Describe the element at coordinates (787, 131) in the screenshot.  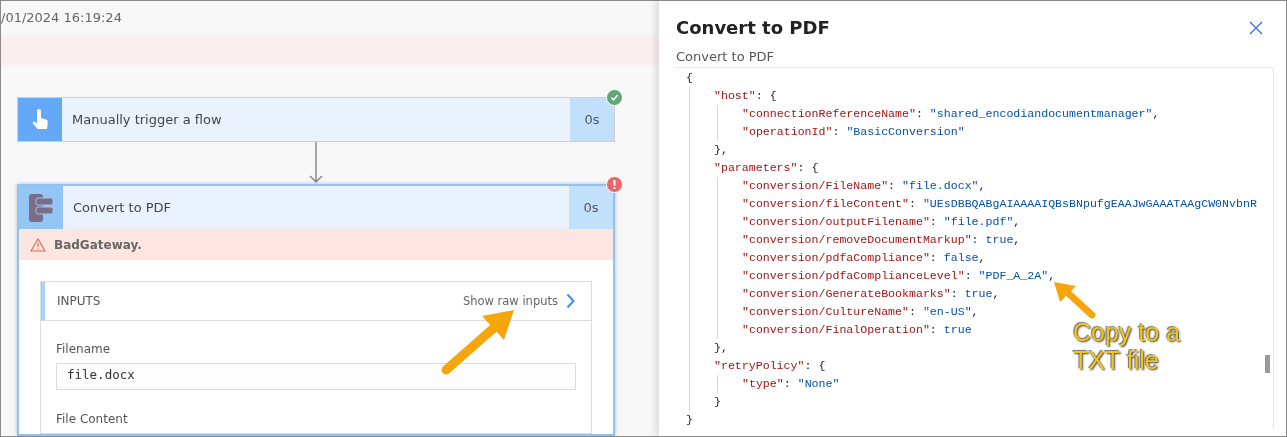
I see `code-key: "operationId"` at that location.